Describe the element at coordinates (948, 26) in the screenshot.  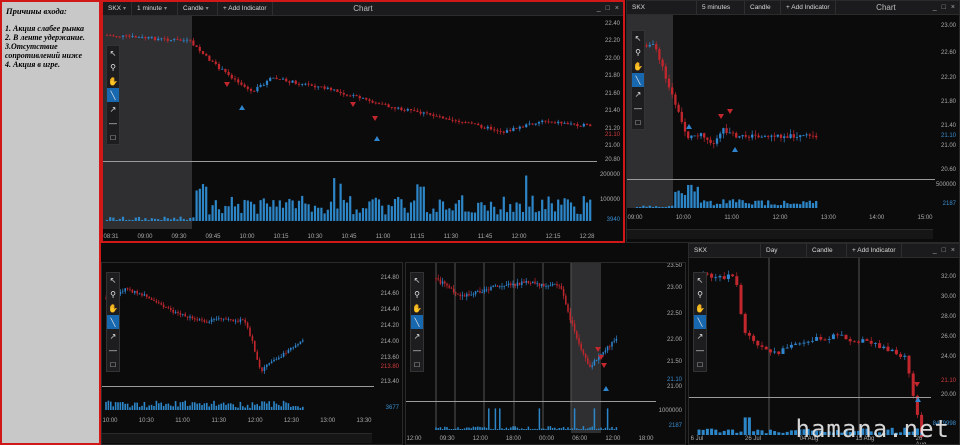
I see `price-tick: 23.00` at that location.